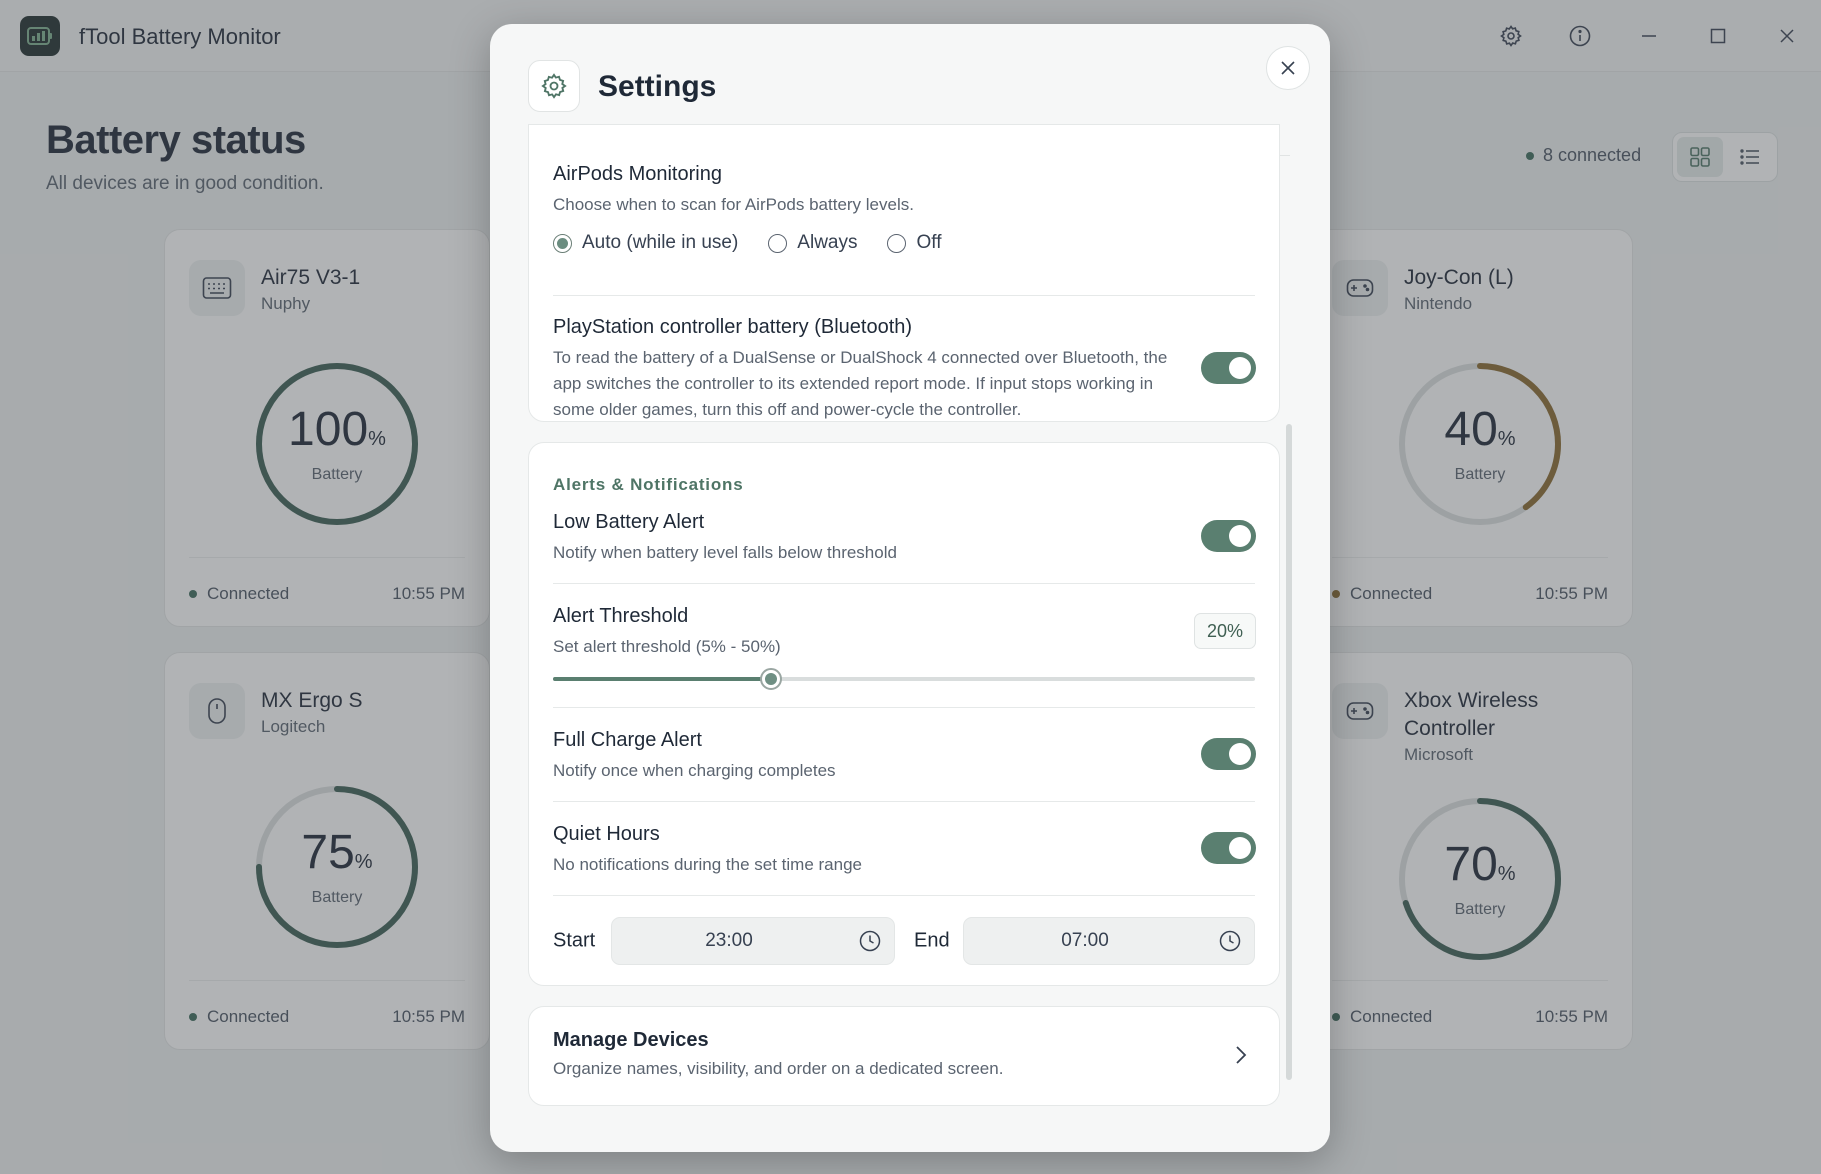 The image size is (1821, 1174). Describe the element at coordinates (914, 243) in the screenshot. I see `radio-off: Off` at that location.